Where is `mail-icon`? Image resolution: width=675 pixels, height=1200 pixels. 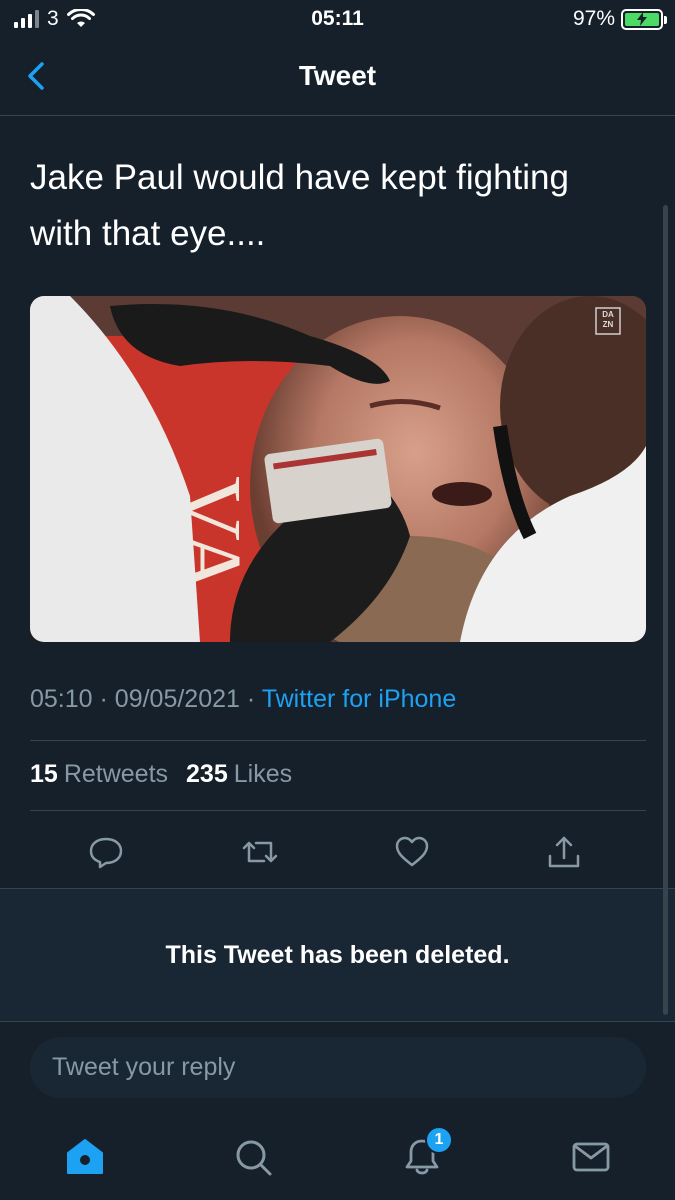 mail-icon is located at coordinates (591, 1157).